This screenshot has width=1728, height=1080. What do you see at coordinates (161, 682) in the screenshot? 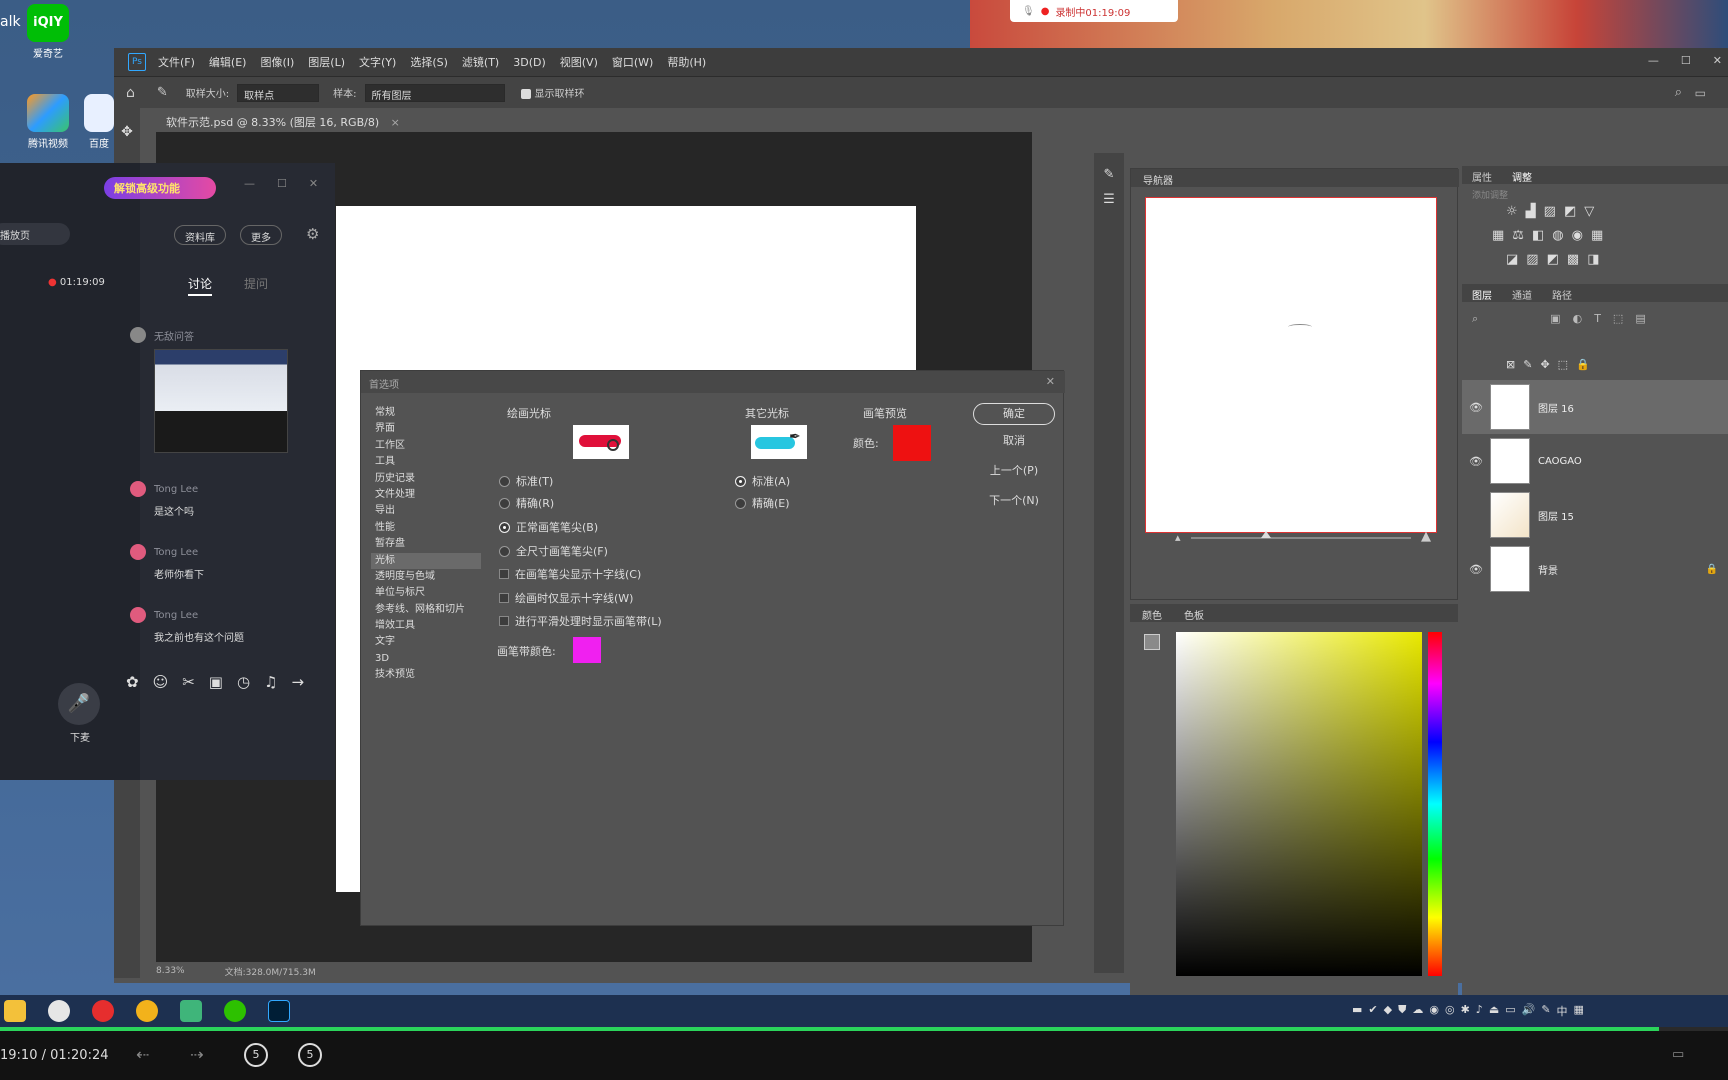
I see `emoji-icon: ☺` at bounding box center [161, 682].